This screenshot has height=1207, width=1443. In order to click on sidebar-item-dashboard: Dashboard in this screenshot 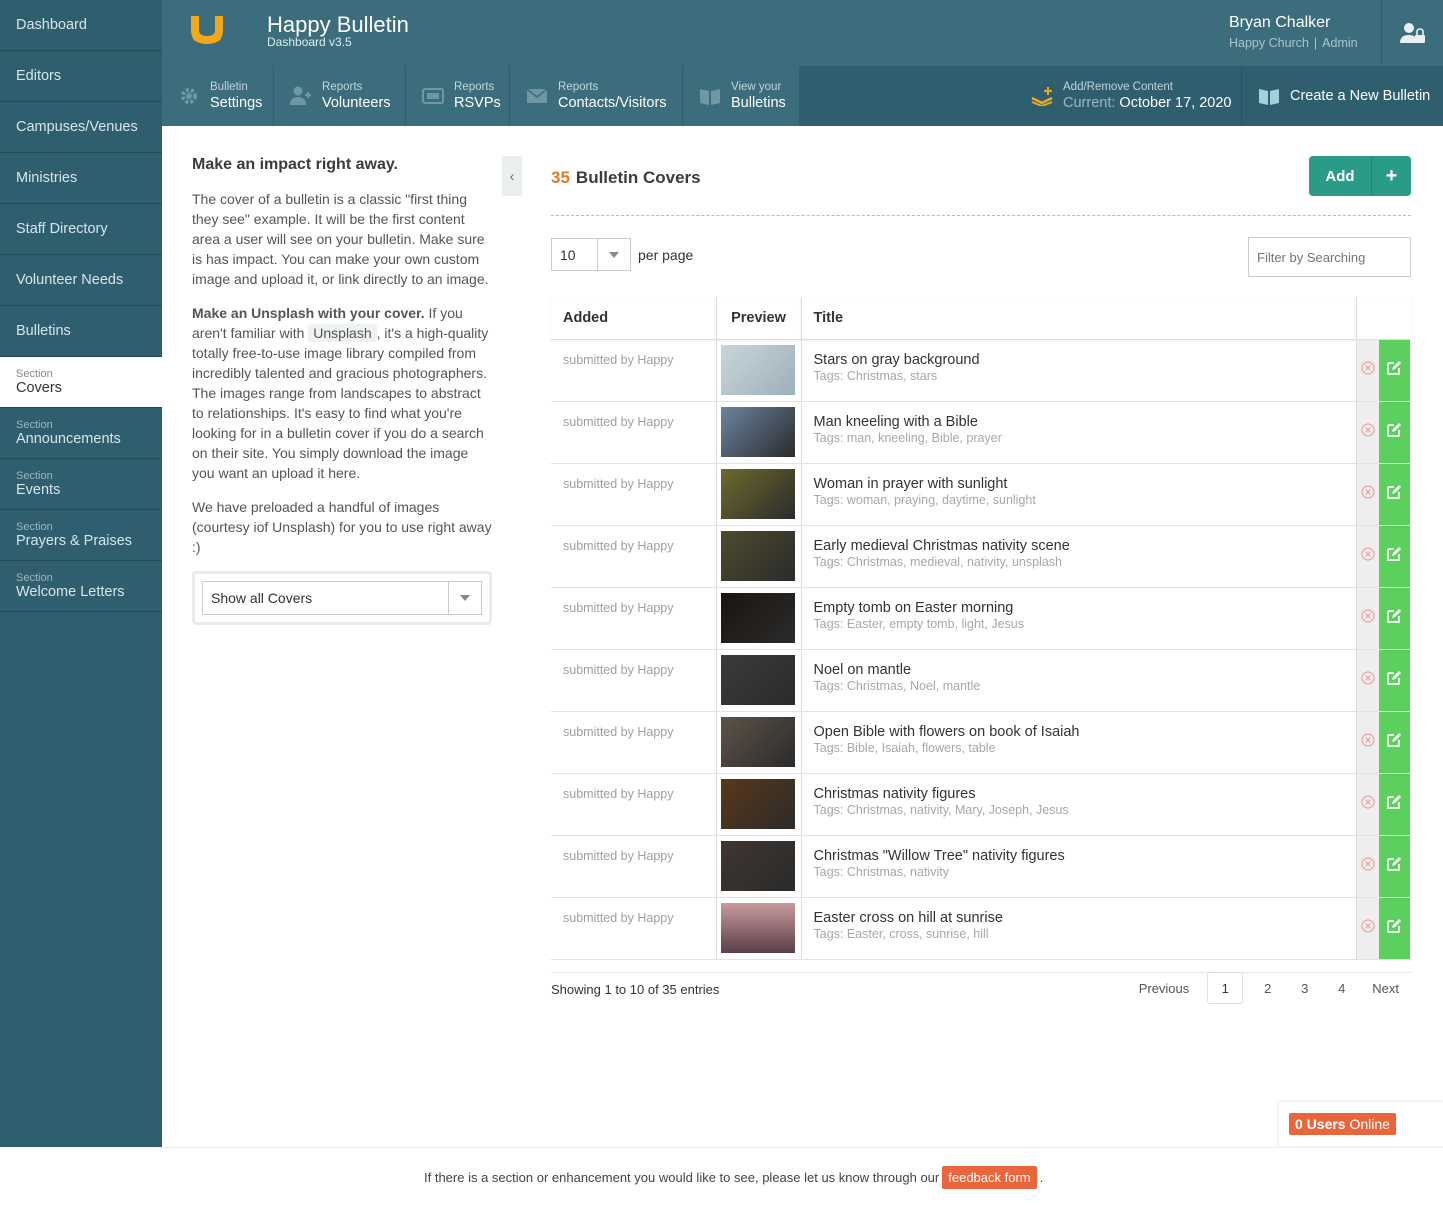, I will do `click(81, 25)`.